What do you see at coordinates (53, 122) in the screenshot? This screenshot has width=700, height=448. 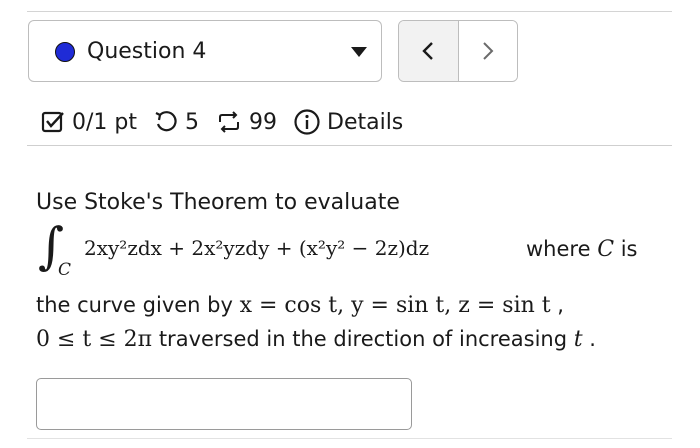 I see `checkbox-icon` at bounding box center [53, 122].